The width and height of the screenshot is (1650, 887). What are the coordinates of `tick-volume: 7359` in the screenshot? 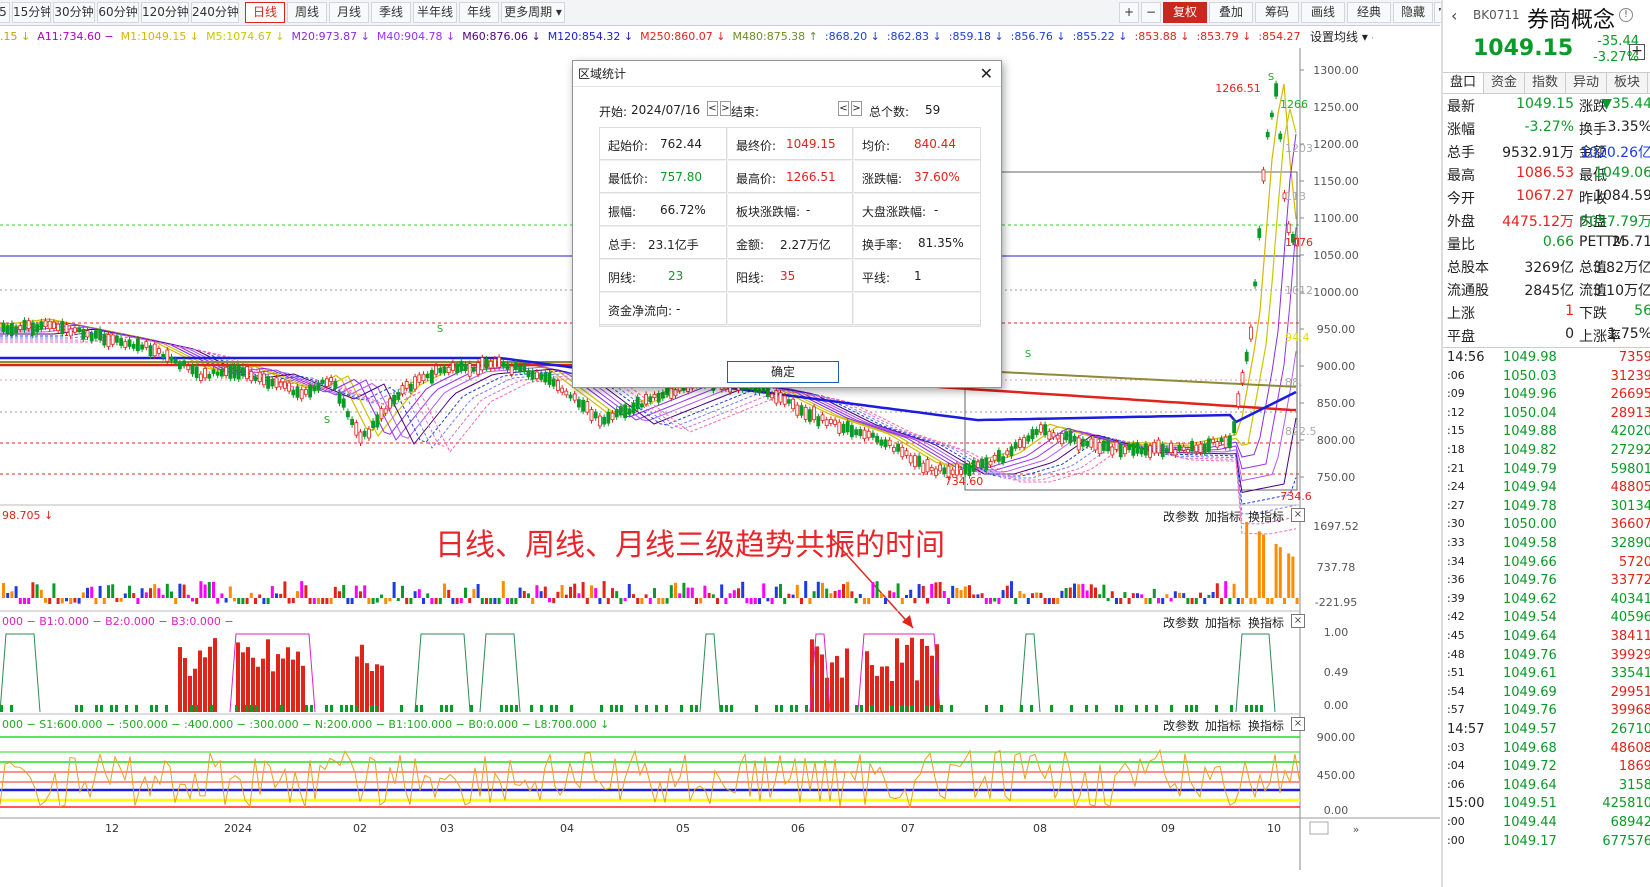 It's located at (1634, 357).